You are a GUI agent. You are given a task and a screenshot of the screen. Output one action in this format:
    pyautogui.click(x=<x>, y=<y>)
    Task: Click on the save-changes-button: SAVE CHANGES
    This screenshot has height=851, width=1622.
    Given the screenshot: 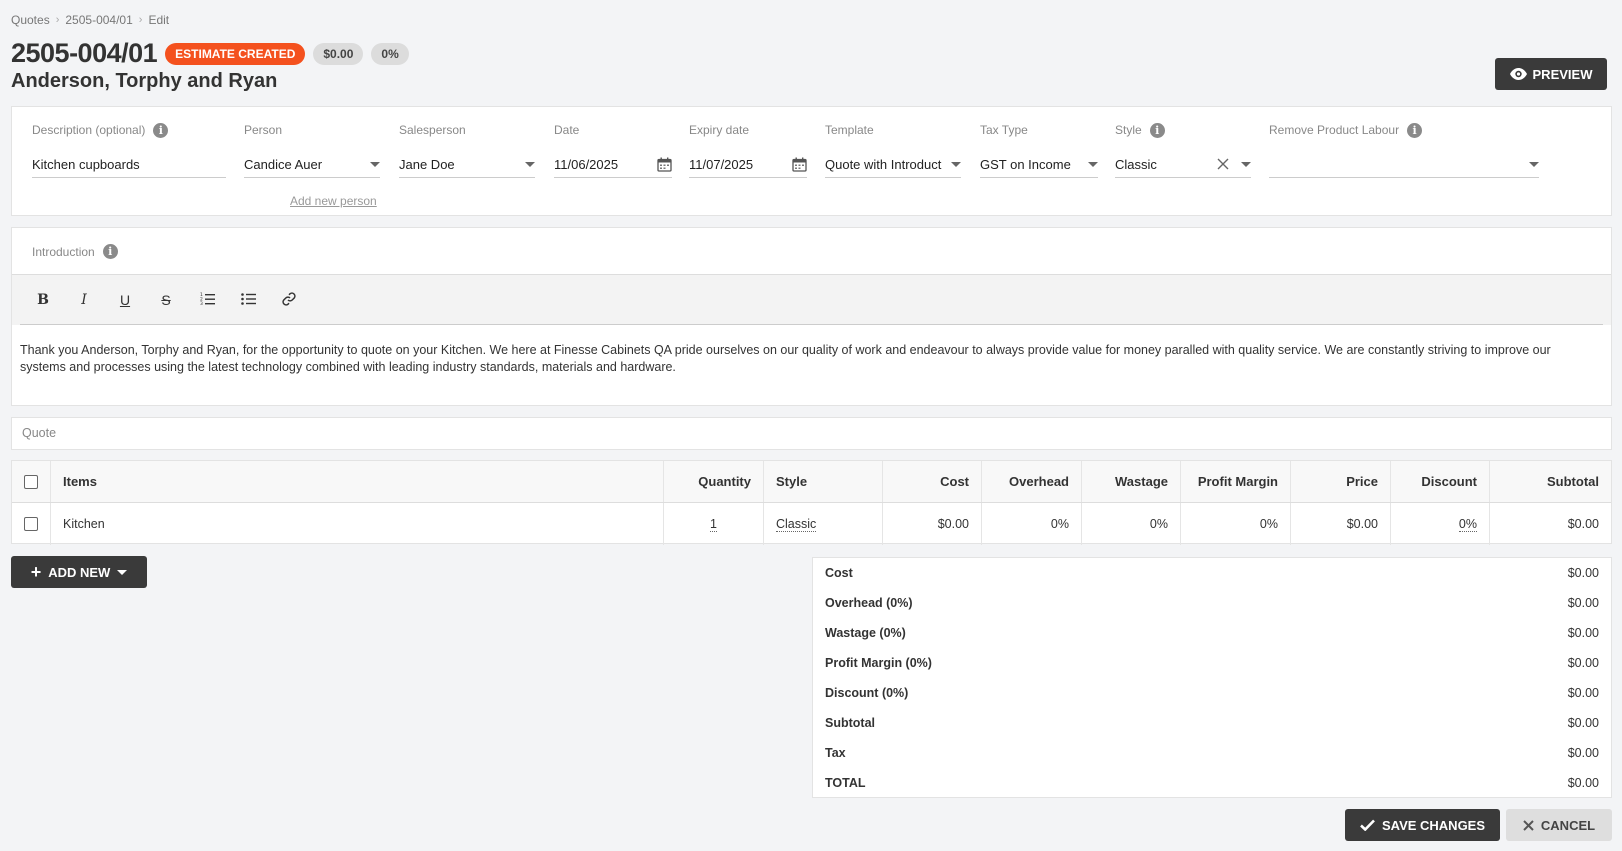 What is the action you would take?
    pyautogui.click(x=1422, y=825)
    